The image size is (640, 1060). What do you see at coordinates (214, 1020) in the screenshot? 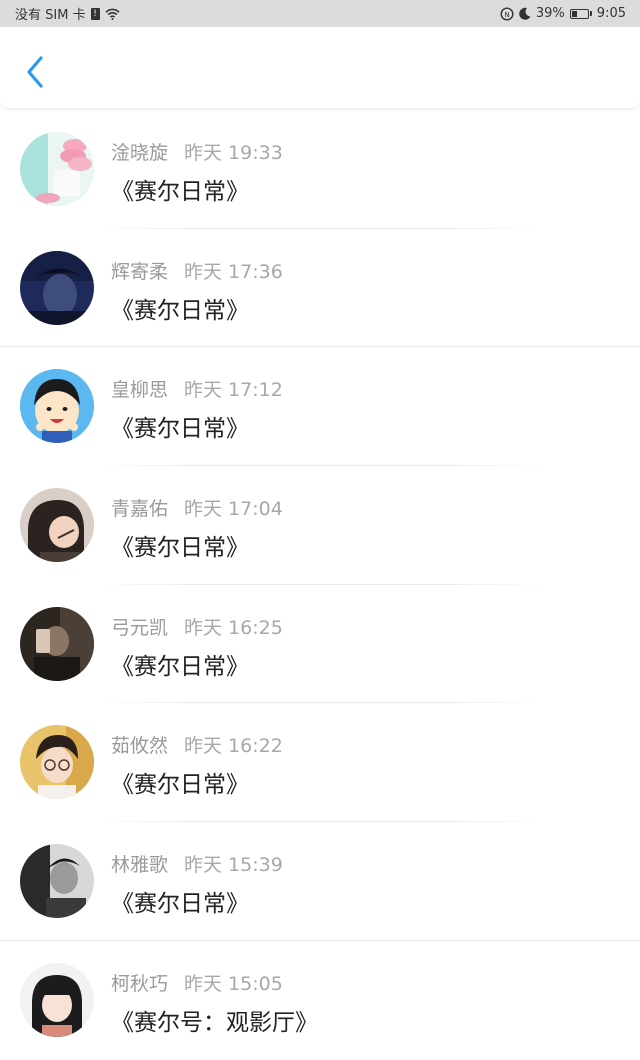
I see `comment-title: 《赛尔号：观影厅》` at bounding box center [214, 1020].